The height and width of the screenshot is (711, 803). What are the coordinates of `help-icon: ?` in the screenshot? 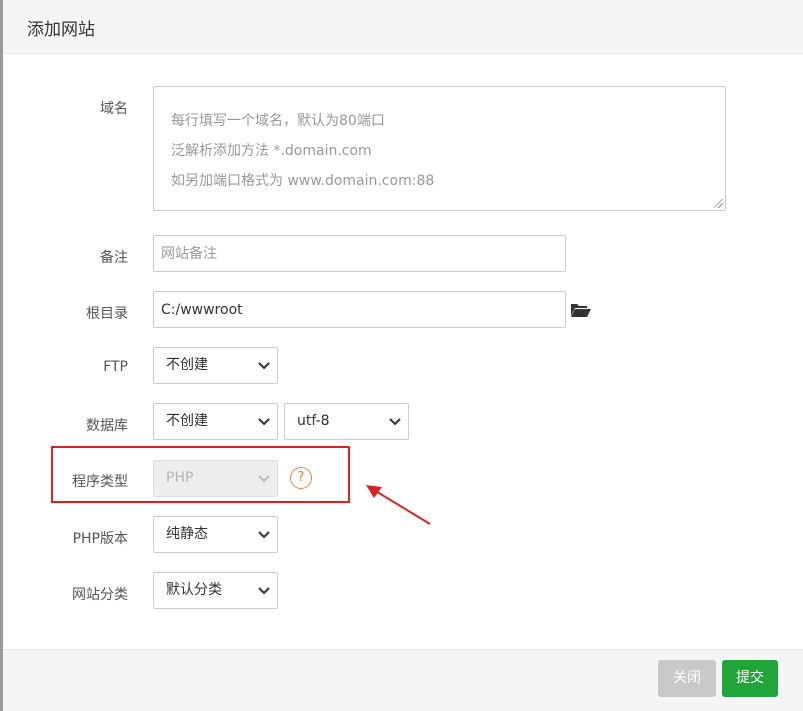 It's located at (301, 478).